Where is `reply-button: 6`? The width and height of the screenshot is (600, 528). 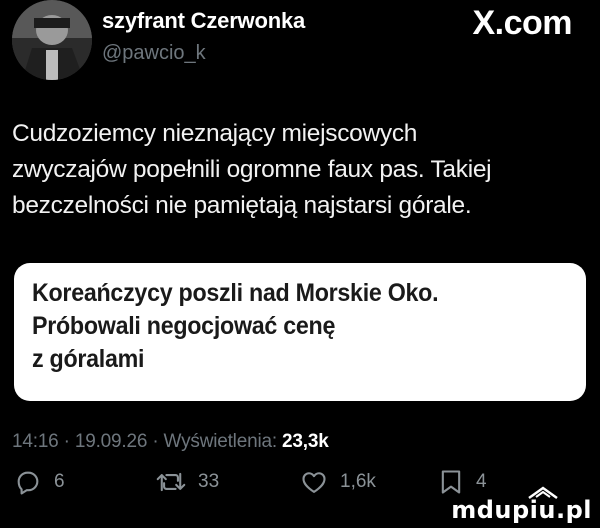 reply-button: 6 is located at coordinates (39, 482).